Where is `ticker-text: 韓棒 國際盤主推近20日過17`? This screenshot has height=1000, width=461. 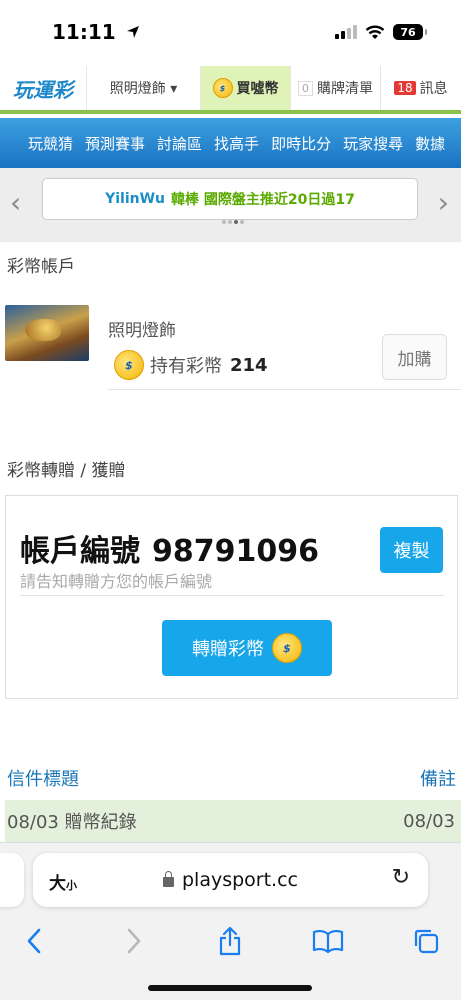 ticker-text: 韓棒 國際盤主推近20日過17 is located at coordinates (263, 200).